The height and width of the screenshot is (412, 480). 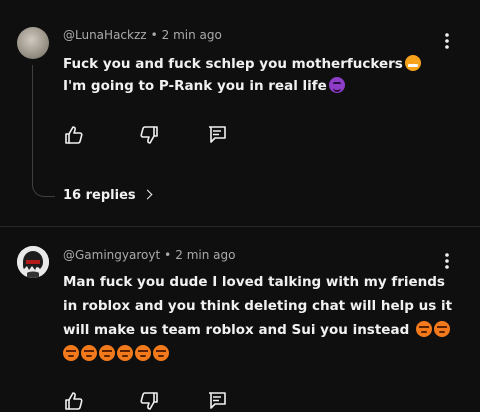 What do you see at coordinates (336, 85) in the screenshot?
I see `smiling-devil-emoji` at bounding box center [336, 85].